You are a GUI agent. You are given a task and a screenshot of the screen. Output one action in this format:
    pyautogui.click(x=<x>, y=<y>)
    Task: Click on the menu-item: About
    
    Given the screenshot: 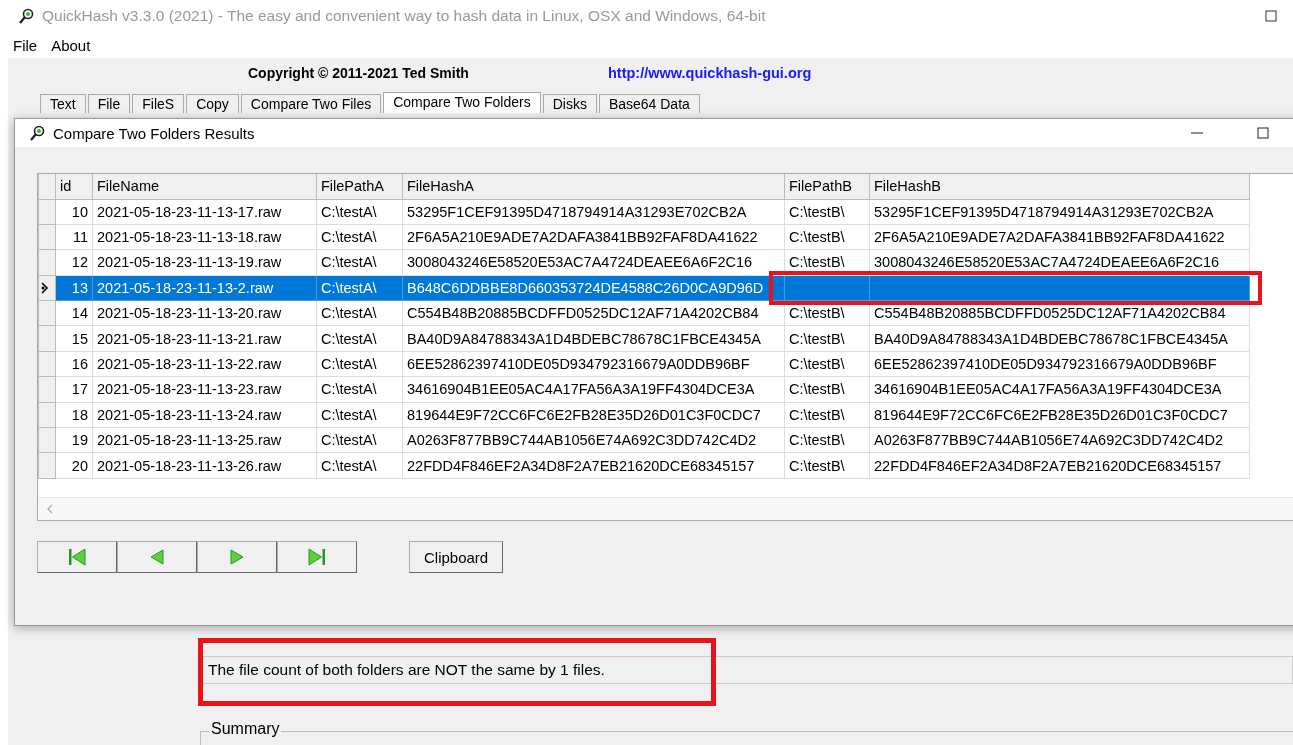 What is the action you would take?
    pyautogui.click(x=71, y=45)
    